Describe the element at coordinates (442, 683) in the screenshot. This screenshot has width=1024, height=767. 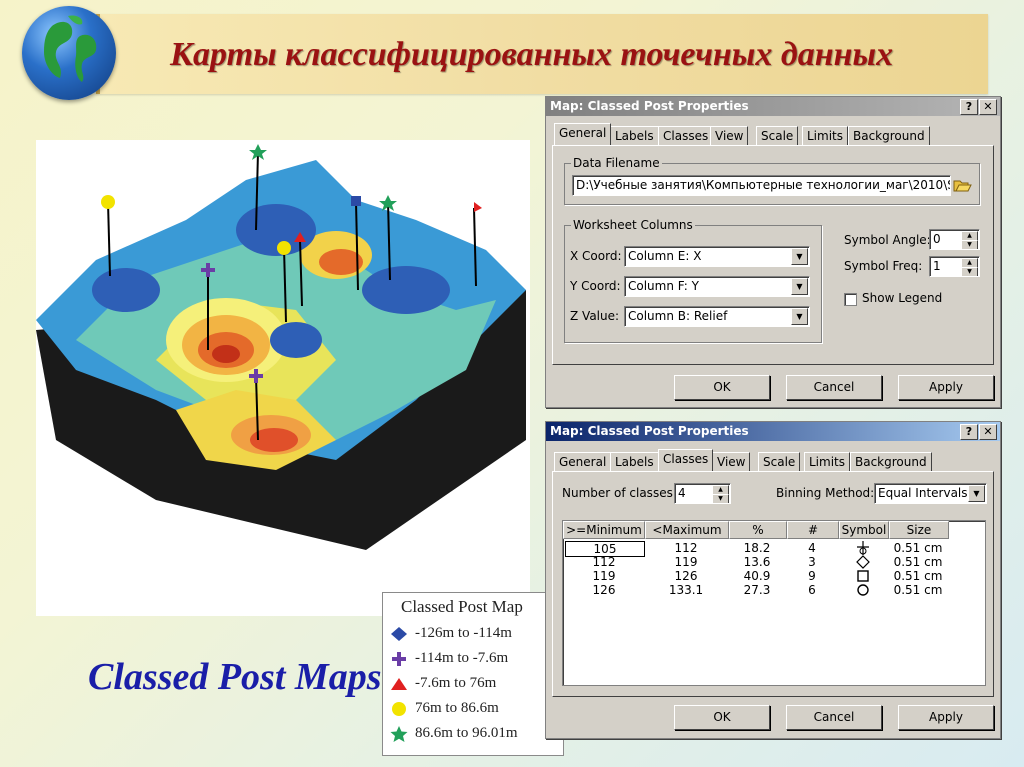
I see `legend-item: -7.6m to 76m` at that location.